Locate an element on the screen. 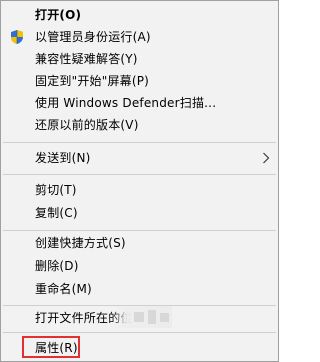 The image size is (320, 362). menu-item-rename: 重命名(M) is located at coordinates (139, 289).